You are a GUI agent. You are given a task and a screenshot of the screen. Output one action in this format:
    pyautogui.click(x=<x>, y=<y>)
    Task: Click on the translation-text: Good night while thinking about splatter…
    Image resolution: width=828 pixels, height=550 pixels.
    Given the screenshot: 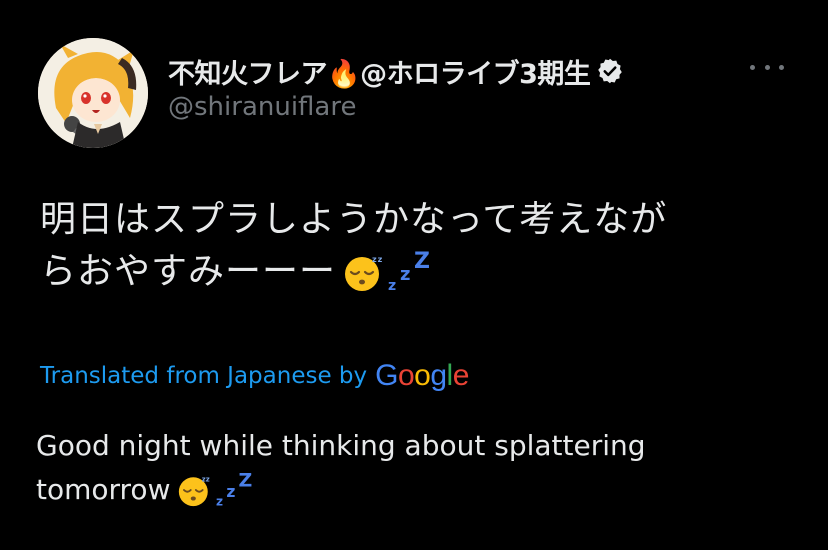 What is the action you would take?
    pyautogui.click(x=386, y=468)
    